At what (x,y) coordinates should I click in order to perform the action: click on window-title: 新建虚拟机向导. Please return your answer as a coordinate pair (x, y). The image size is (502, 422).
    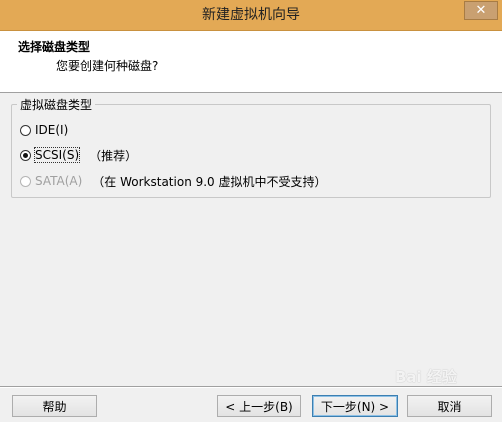
    Looking at the image, I should click on (251, 15).